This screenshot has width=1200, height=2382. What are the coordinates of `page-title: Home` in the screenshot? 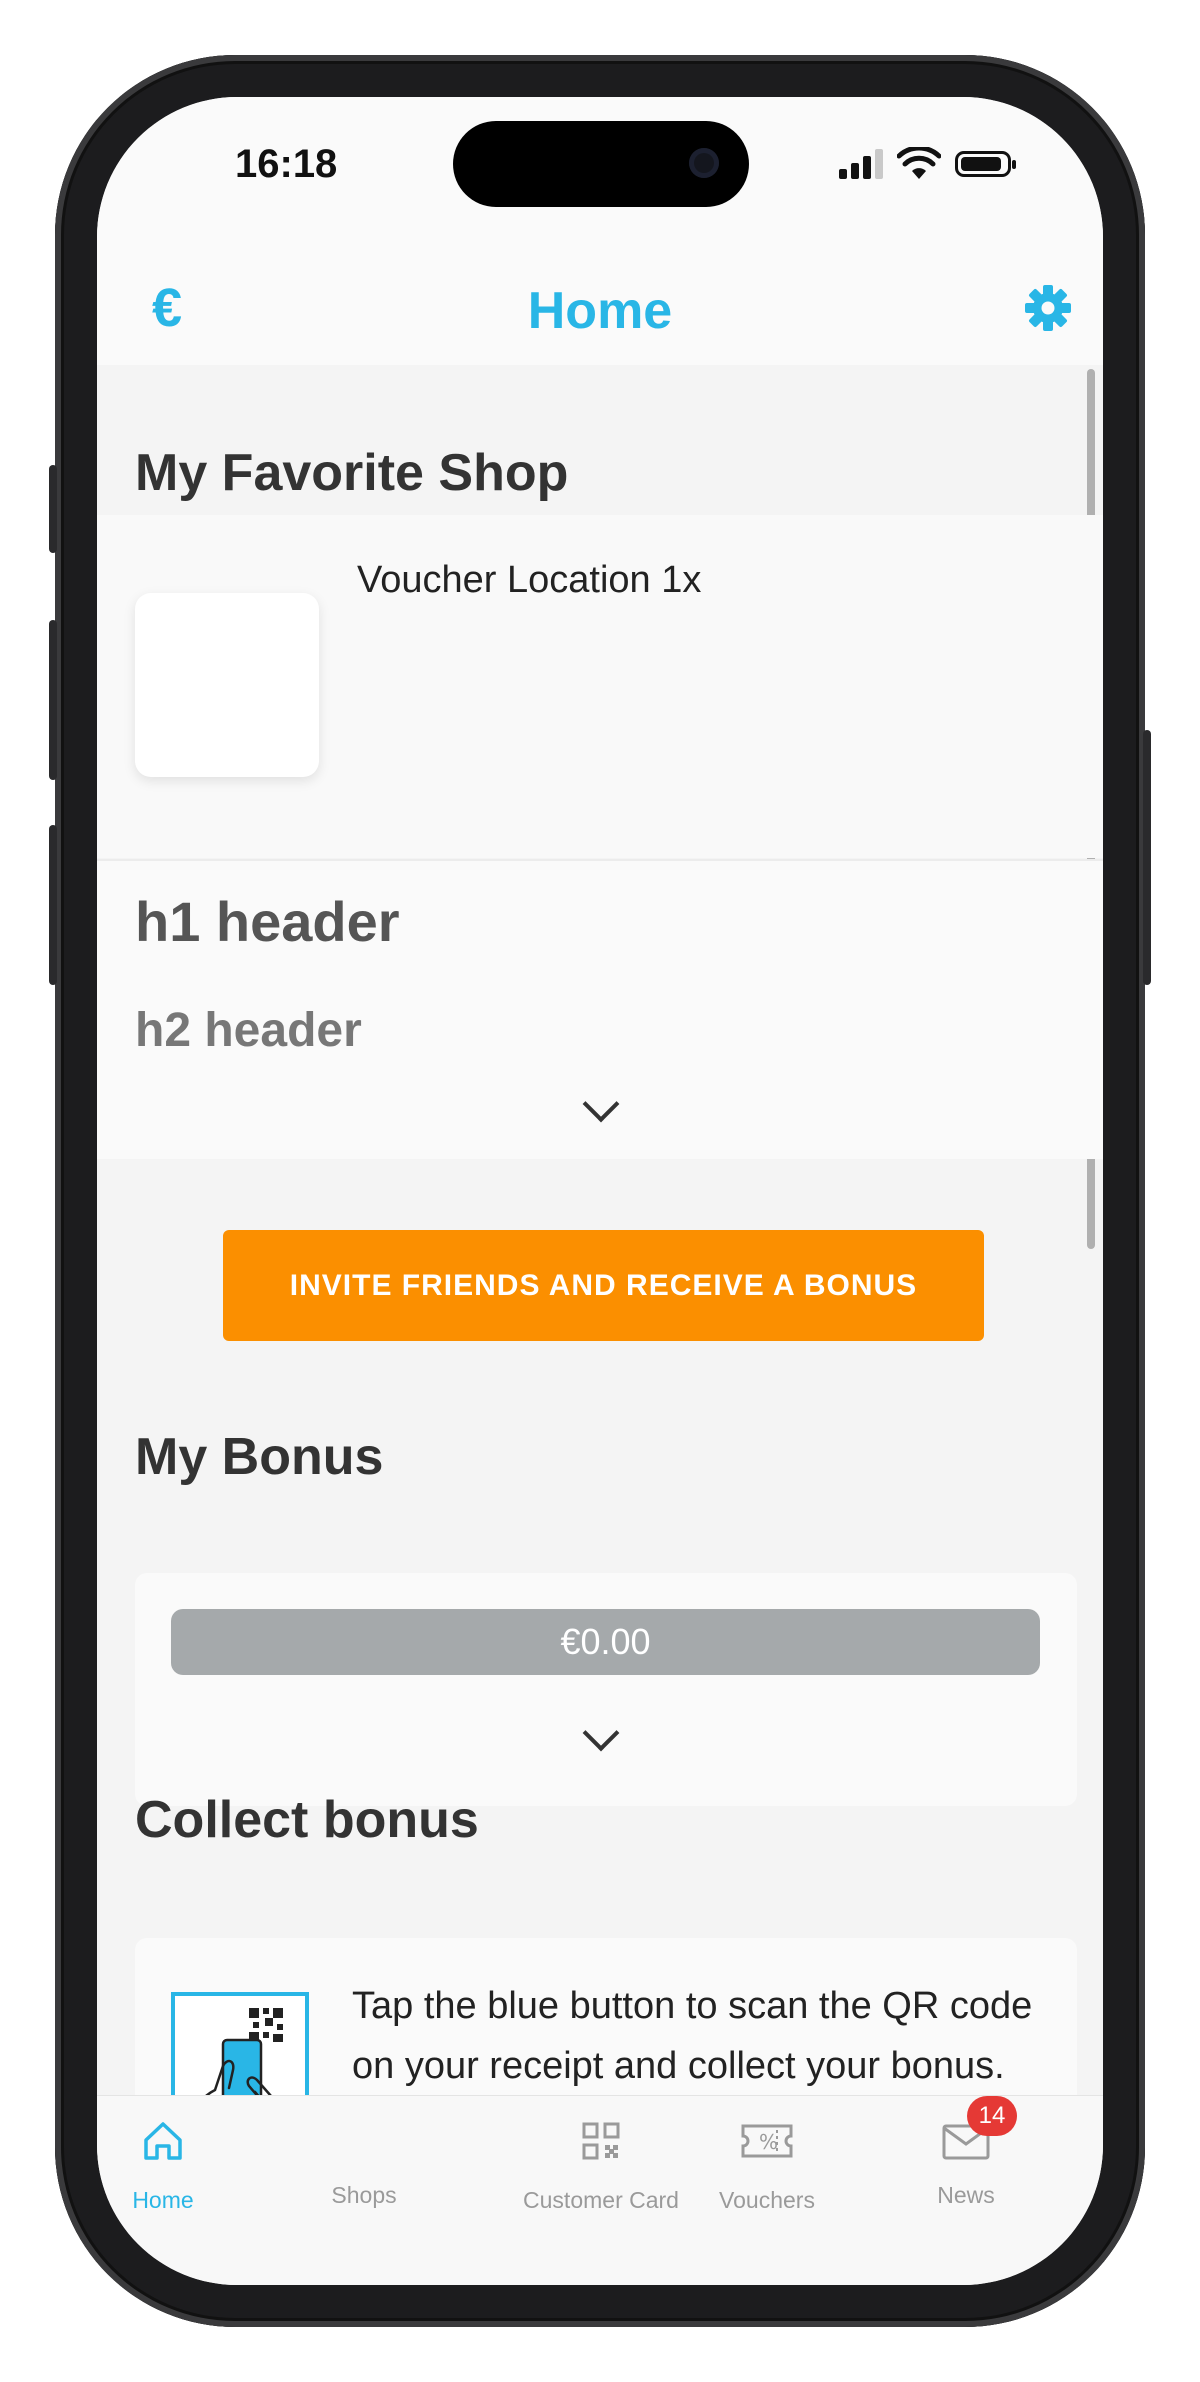 It's located at (600, 311).